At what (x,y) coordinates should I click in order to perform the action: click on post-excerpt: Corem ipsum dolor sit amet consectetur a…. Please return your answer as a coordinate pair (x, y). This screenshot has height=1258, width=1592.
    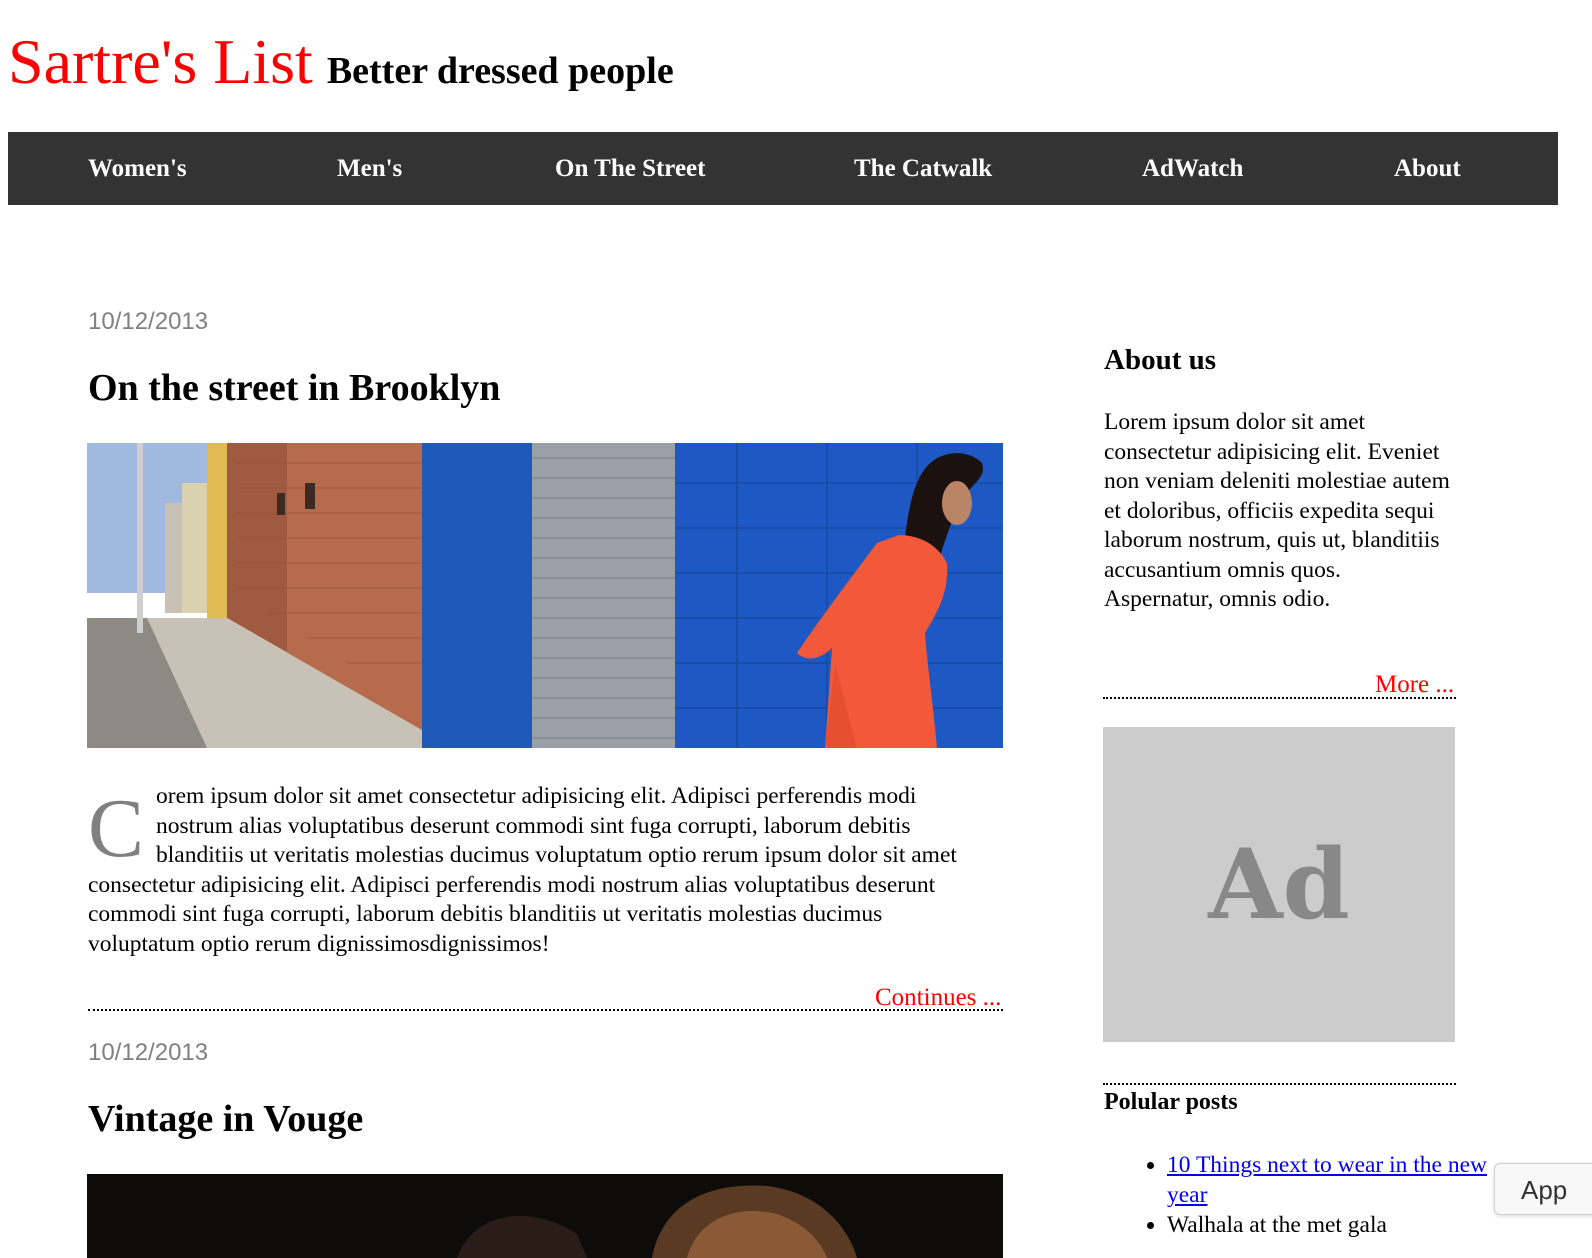
    Looking at the image, I should click on (538, 870).